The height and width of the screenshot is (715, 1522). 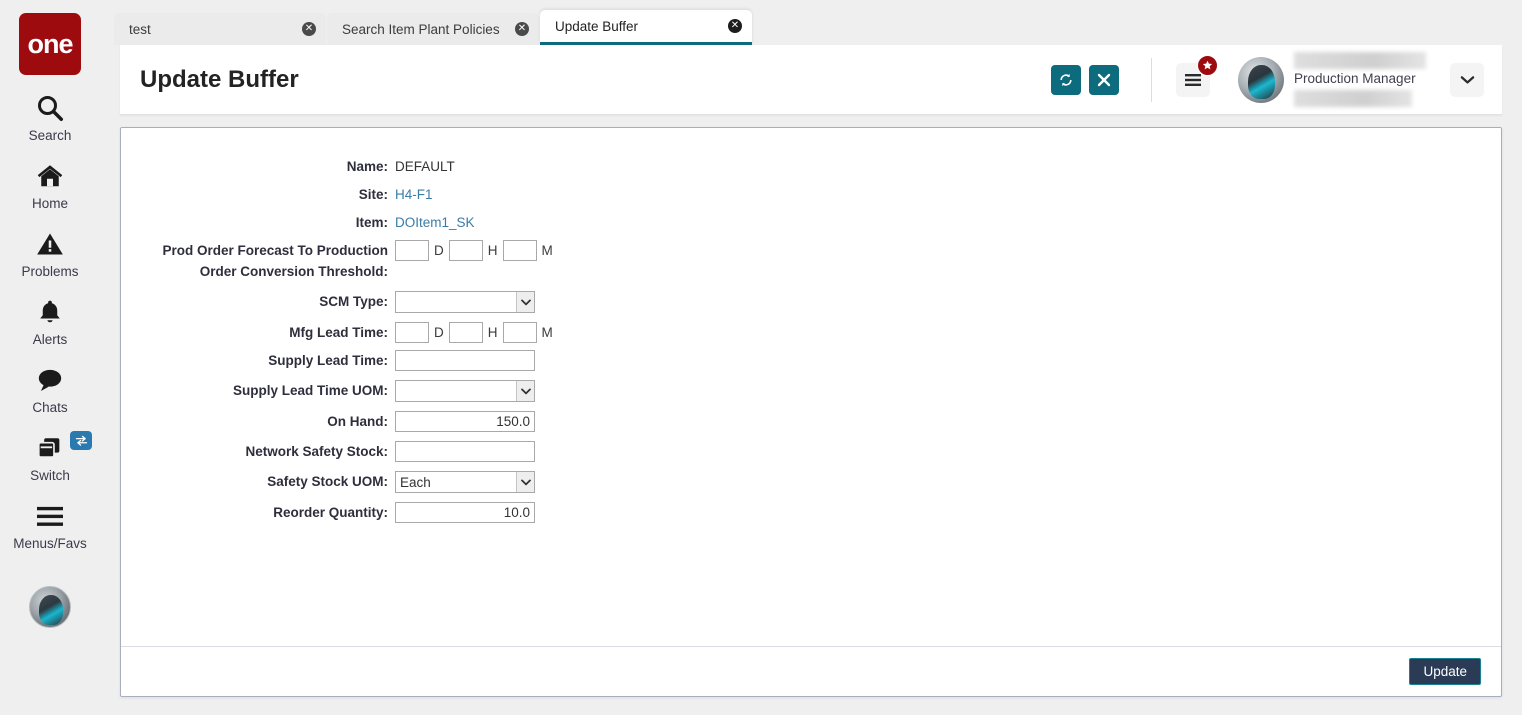 What do you see at coordinates (357, 421) in the screenshot?
I see `field-label: On Hand:` at bounding box center [357, 421].